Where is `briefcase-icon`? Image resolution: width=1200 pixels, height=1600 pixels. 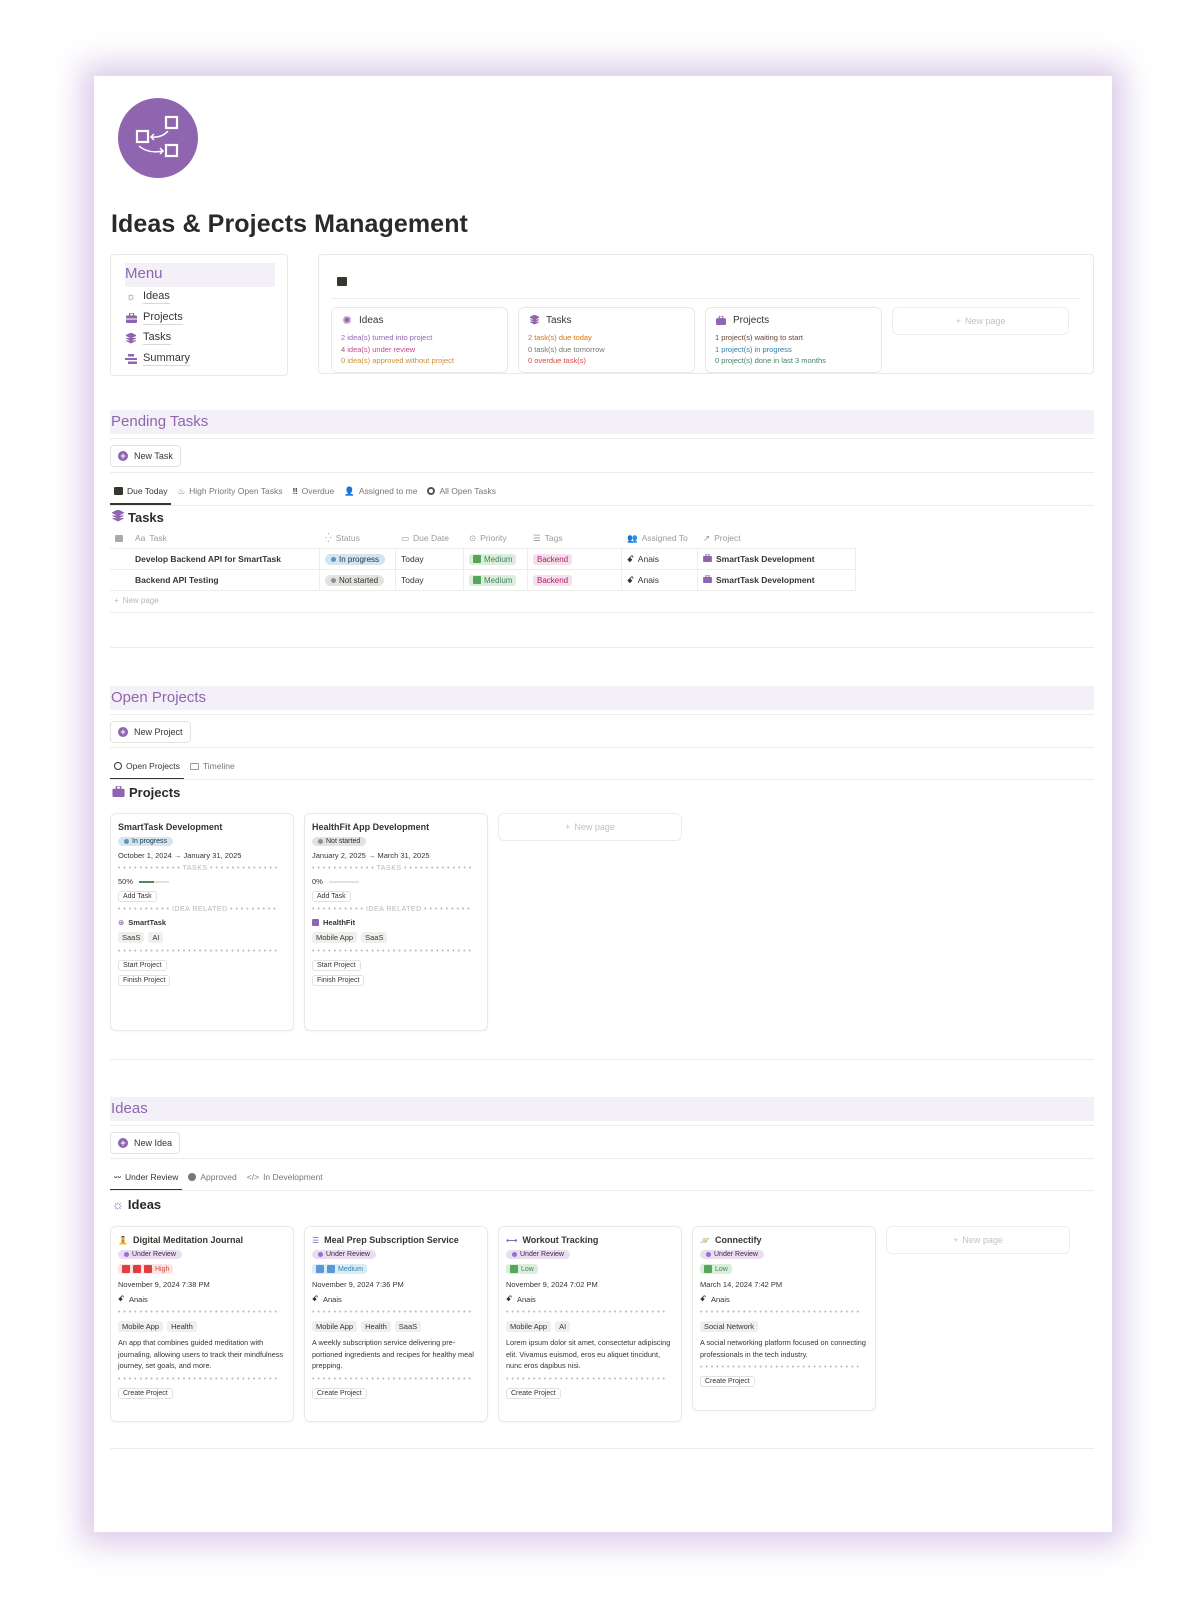
briefcase-icon is located at coordinates (707, 558).